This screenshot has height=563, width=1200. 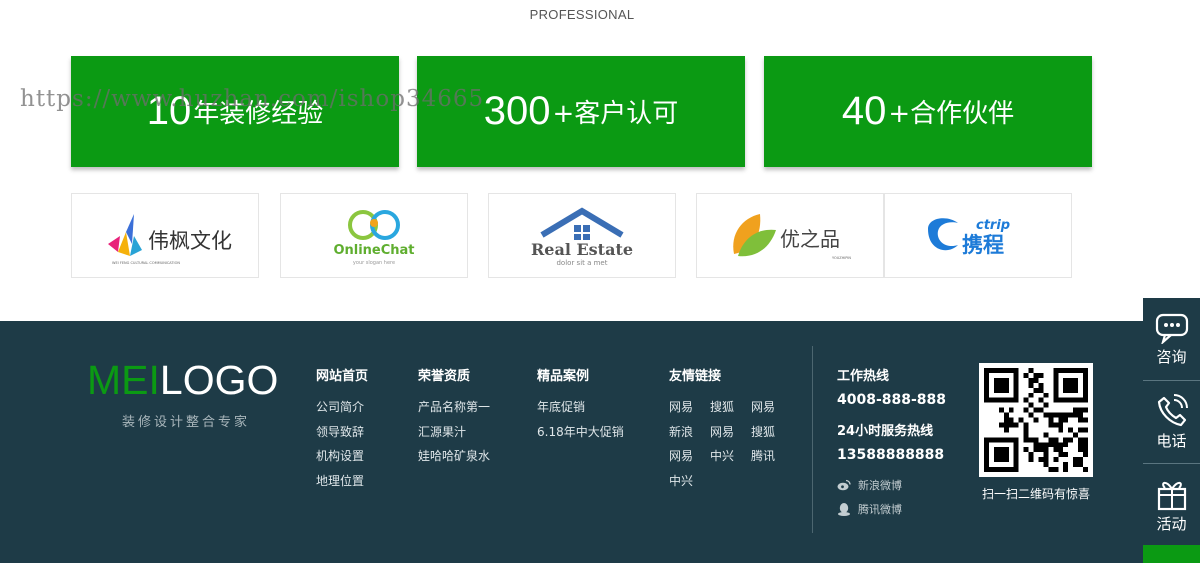 I want to click on footer-link: 6.18年中大促销, so click(x=580, y=432).